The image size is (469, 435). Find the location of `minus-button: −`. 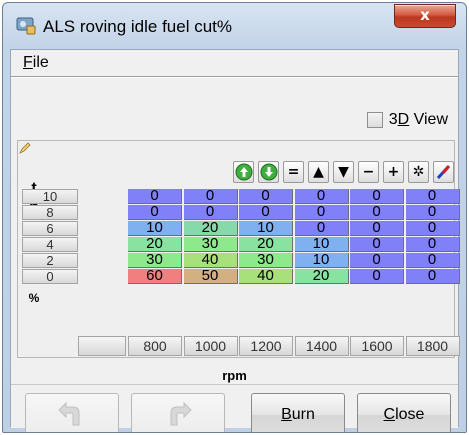

minus-button: − is located at coordinates (368, 172).